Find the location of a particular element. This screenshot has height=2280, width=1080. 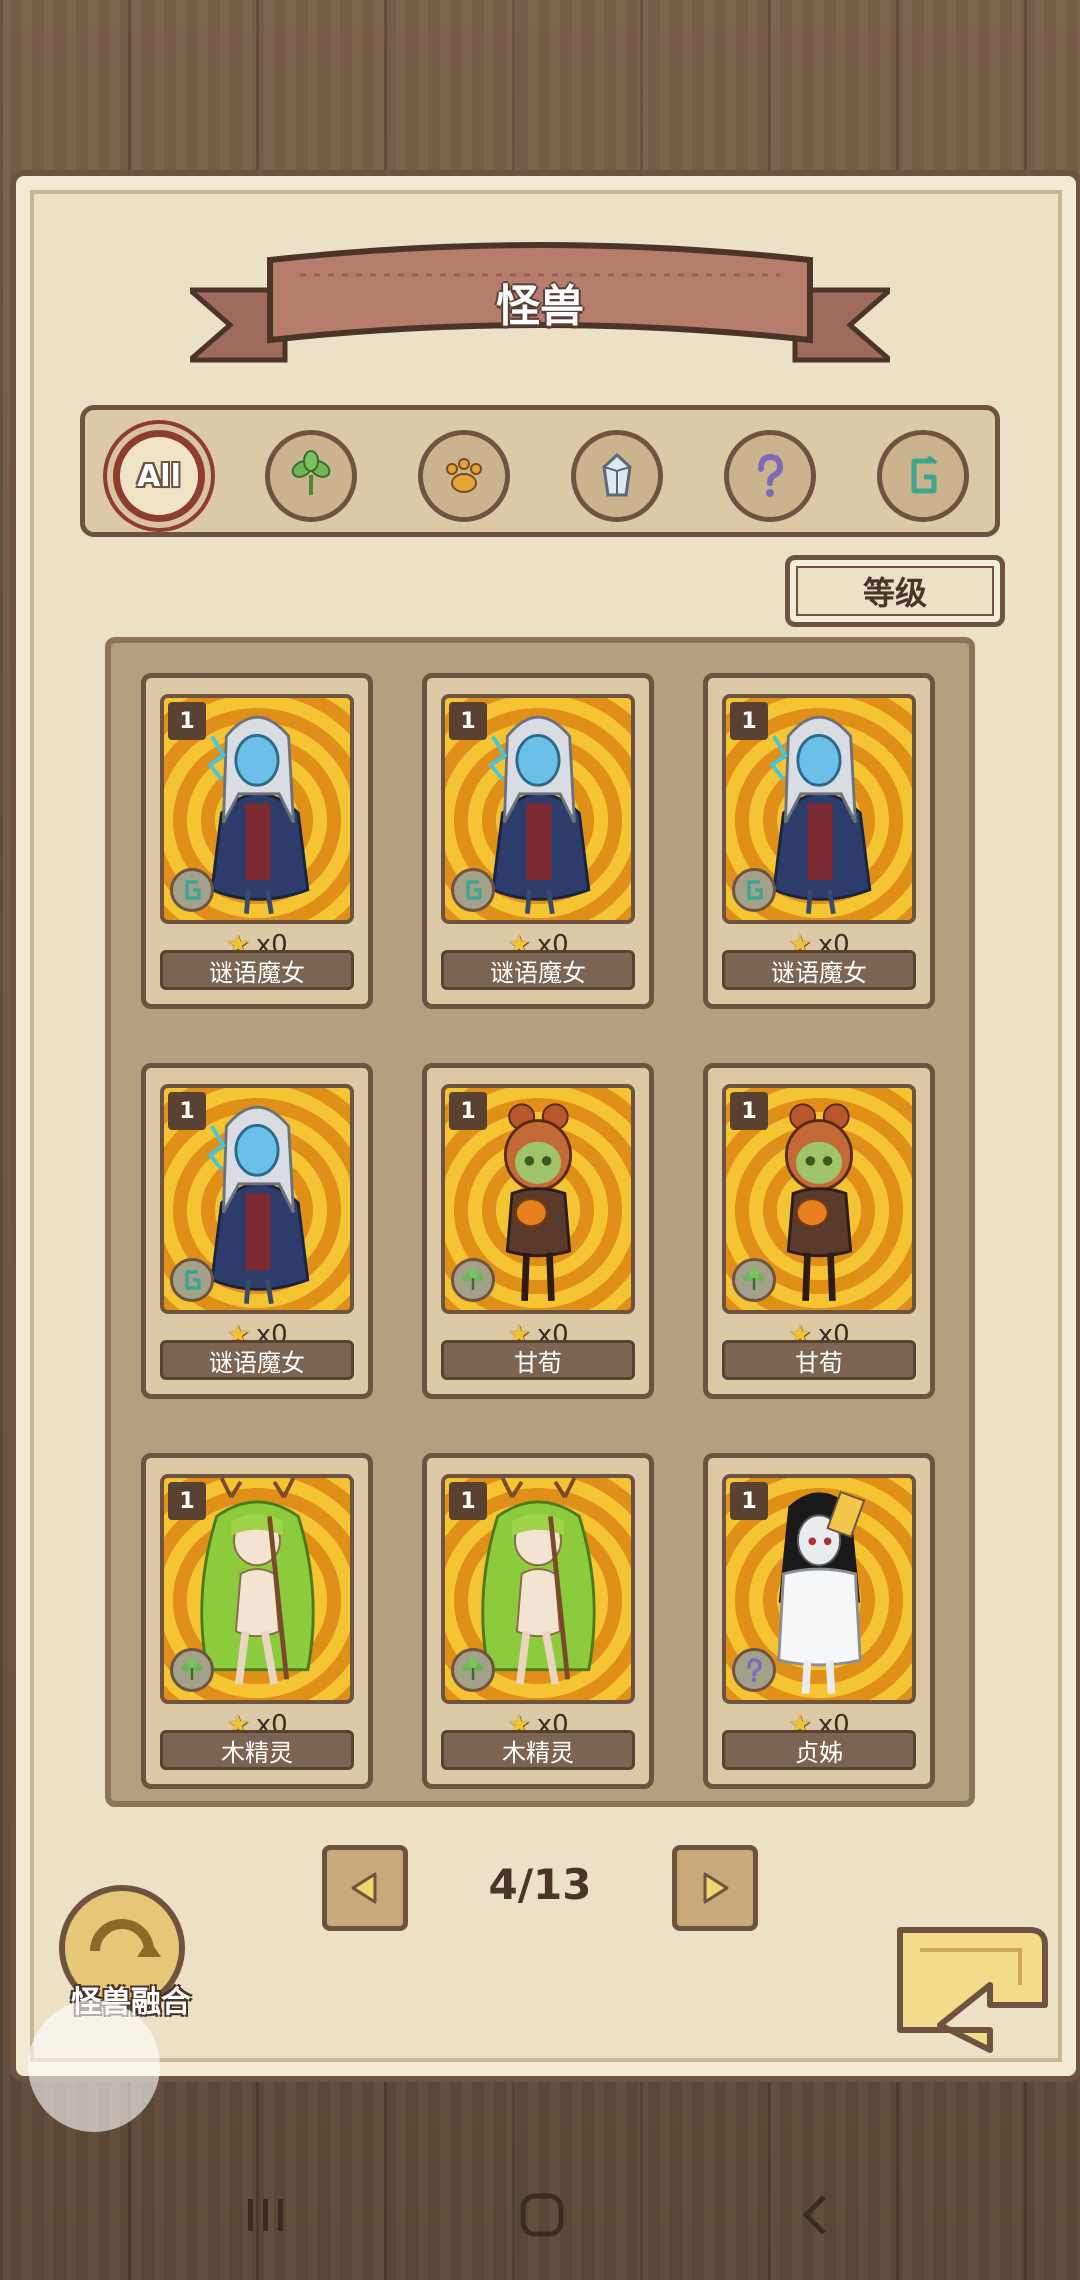

arrow-right-icon is located at coordinates (716, 1888).